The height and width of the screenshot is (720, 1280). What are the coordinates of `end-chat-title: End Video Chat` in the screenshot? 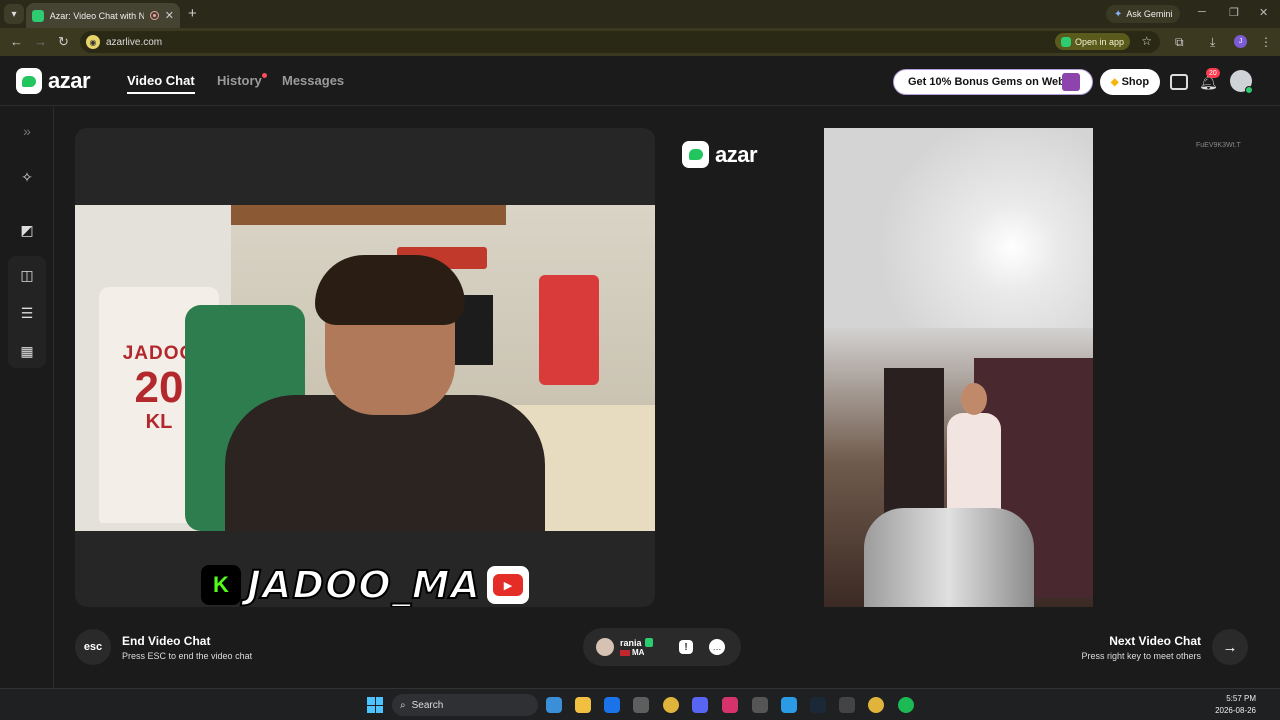 It's located at (166, 641).